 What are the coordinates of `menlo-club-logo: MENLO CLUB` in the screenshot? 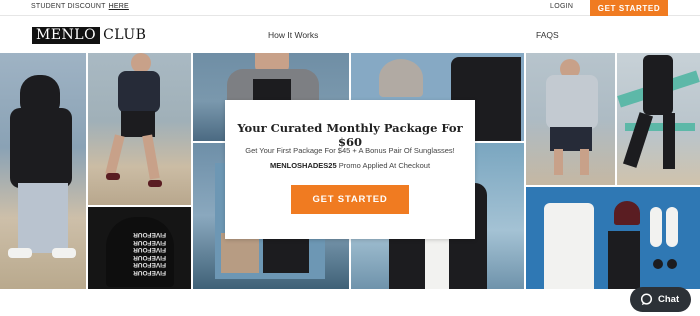 It's located at (89, 35).